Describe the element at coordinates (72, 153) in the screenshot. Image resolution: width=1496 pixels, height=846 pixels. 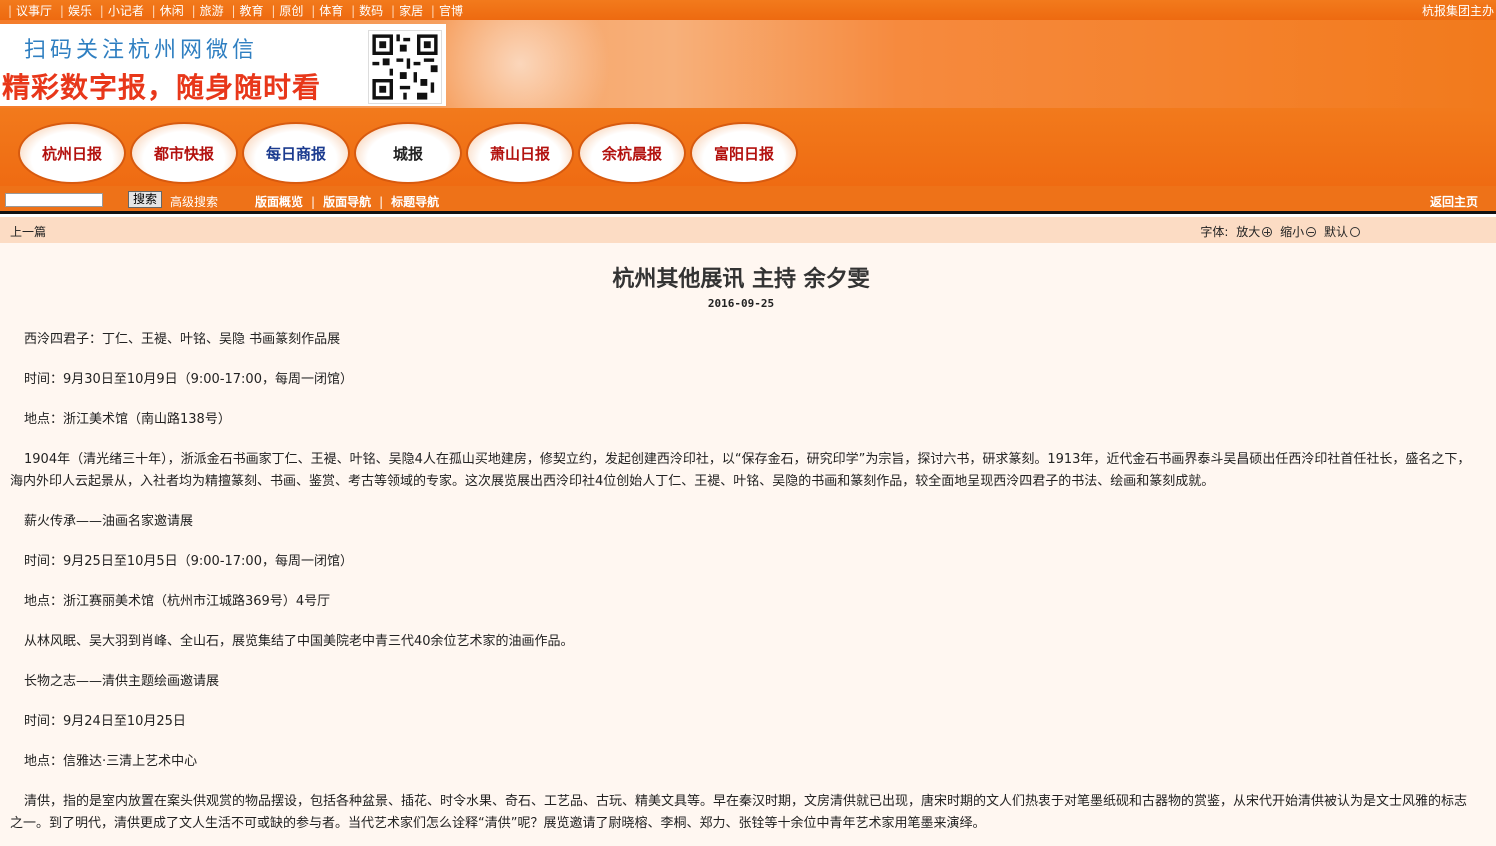
I see `logo-hangzhou-daily: 杭州日报` at that location.